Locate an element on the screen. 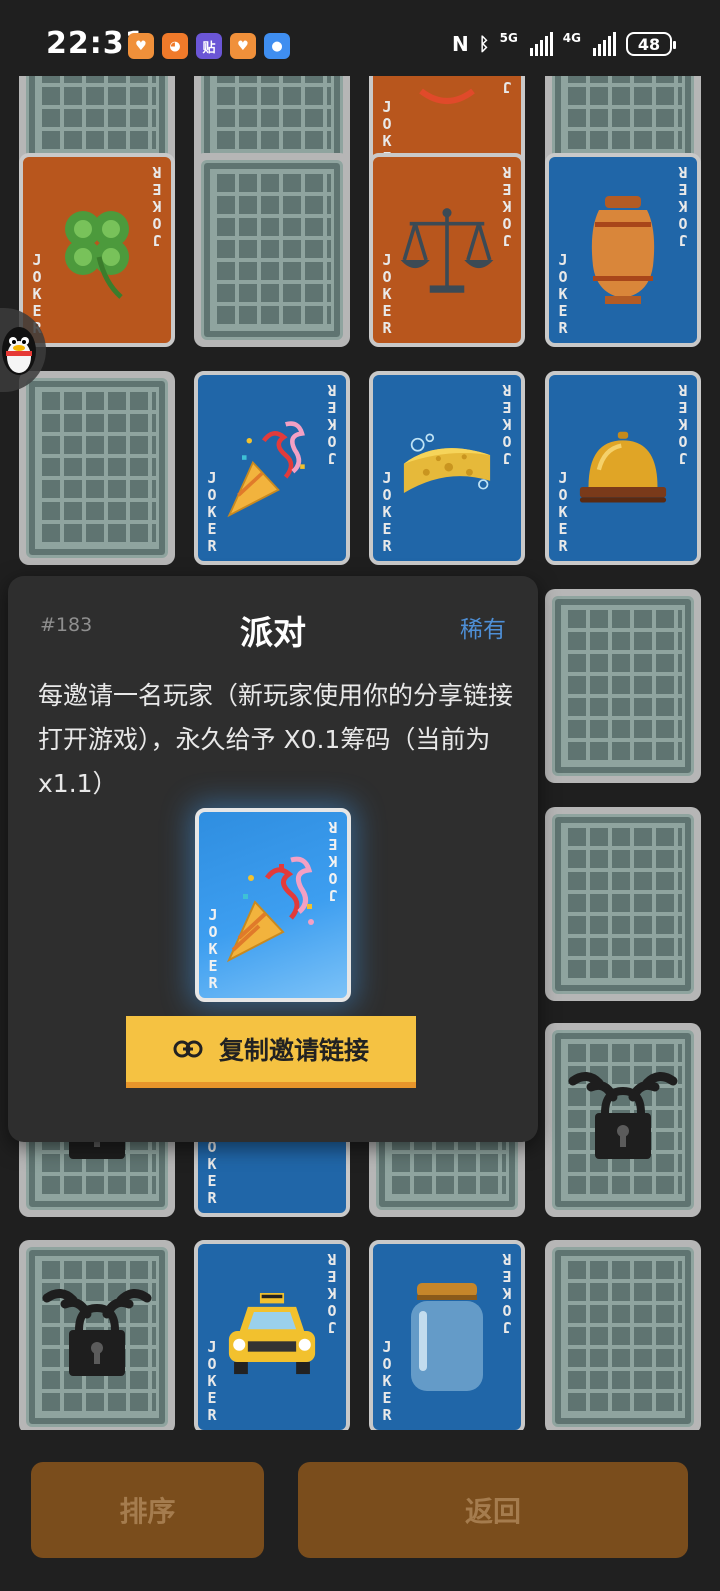 The width and height of the screenshot is (720, 1591). network-4g-label: 4G is located at coordinates (571, 38).